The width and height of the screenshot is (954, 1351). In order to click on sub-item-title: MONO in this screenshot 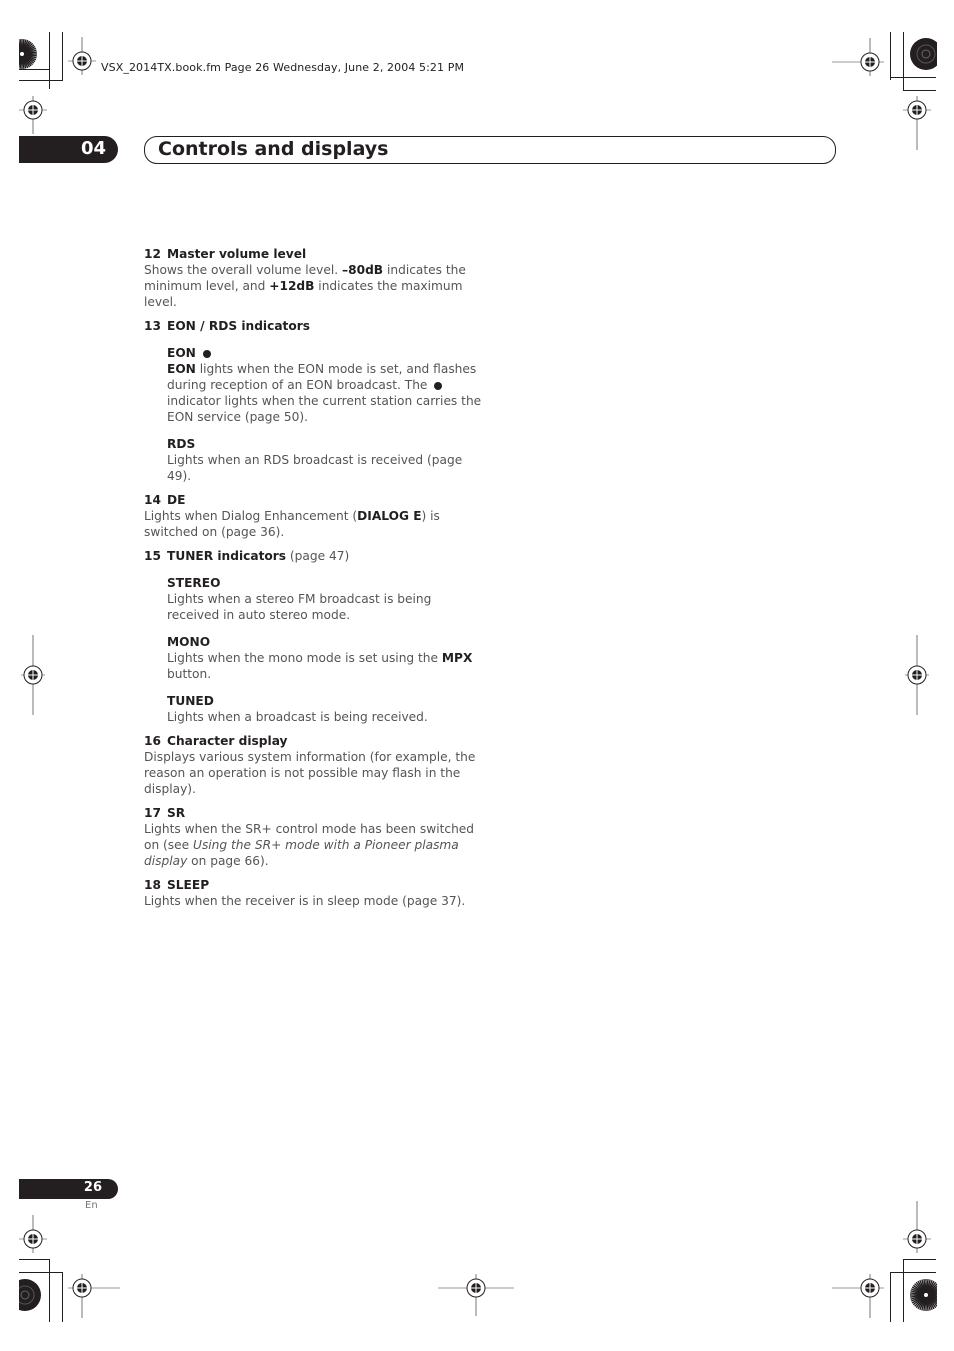, I will do `click(189, 642)`.